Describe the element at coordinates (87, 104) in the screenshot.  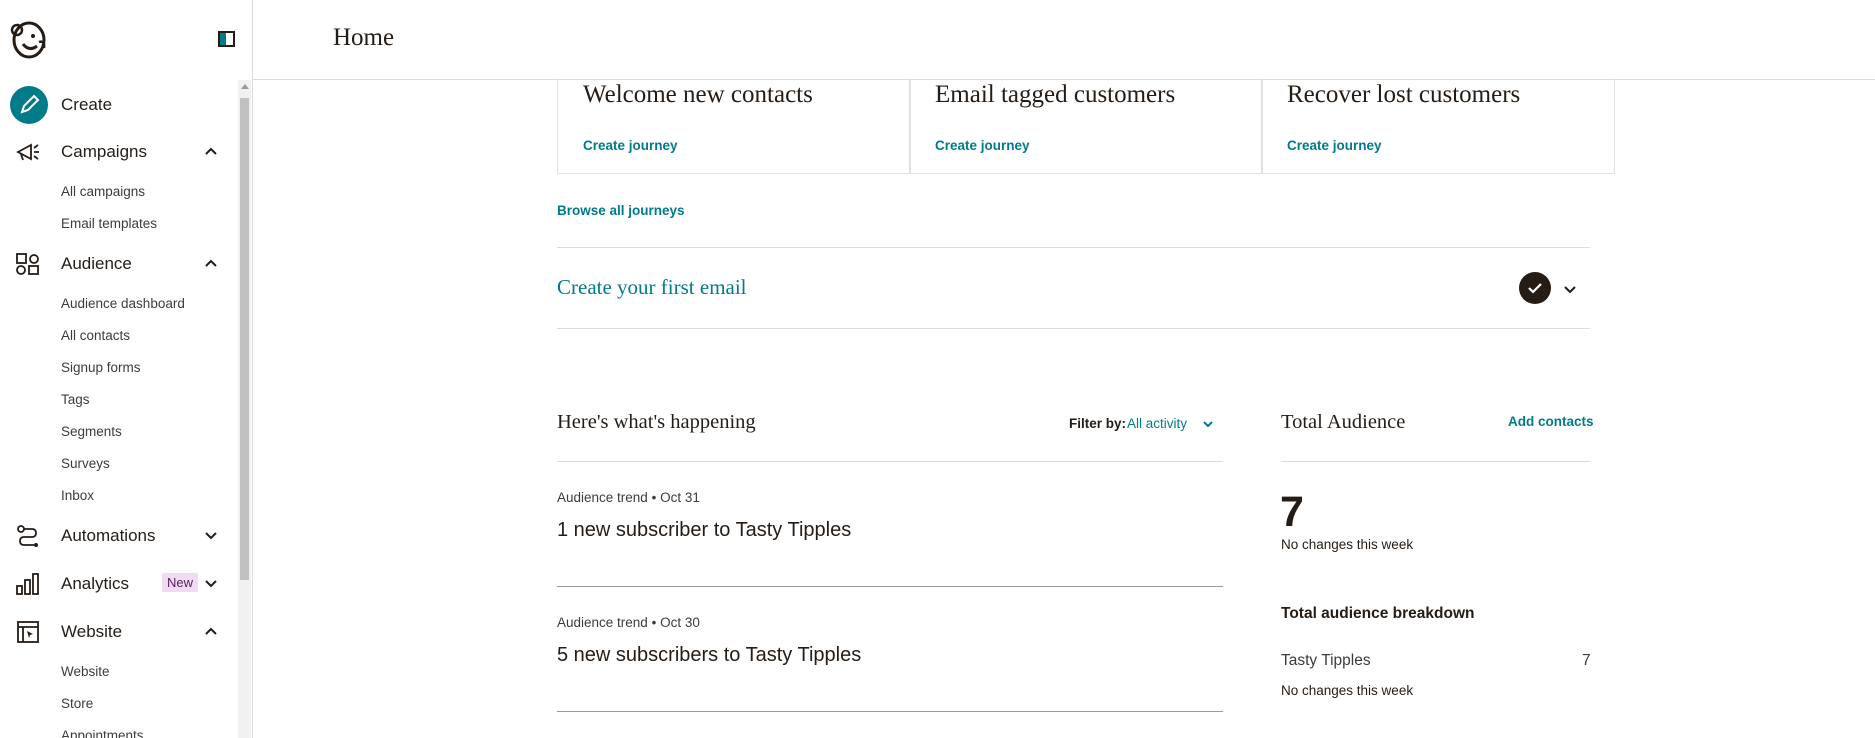
I see `nav-create-label: Create` at that location.